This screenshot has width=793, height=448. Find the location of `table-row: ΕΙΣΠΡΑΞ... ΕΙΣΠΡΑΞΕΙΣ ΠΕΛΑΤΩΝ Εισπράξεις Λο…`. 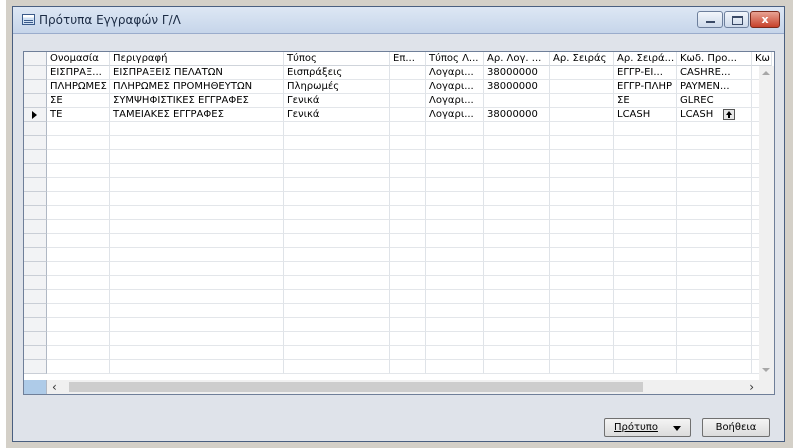

table-row: ΕΙΣΠΡΑΞ... ΕΙΣΠΡΑΞΕΙΣ ΠΕΛΑΤΩΝ Εισπράξεις Λο… is located at coordinates (398, 73).